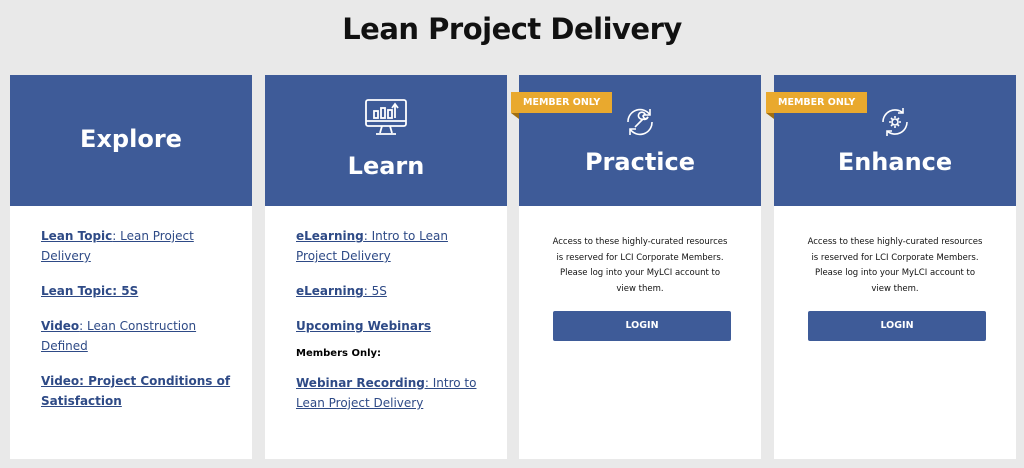 The image size is (1024, 468). What do you see at coordinates (386, 140) in the screenshot?
I see `learn-card-header: Learn` at bounding box center [386, 140].